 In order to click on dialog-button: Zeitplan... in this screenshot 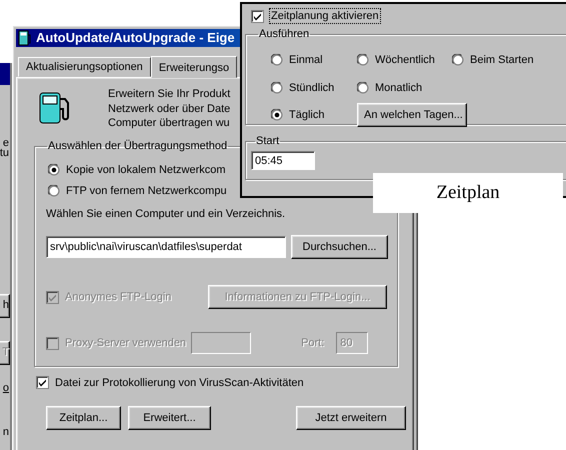, I will do `click(83, 418)`.